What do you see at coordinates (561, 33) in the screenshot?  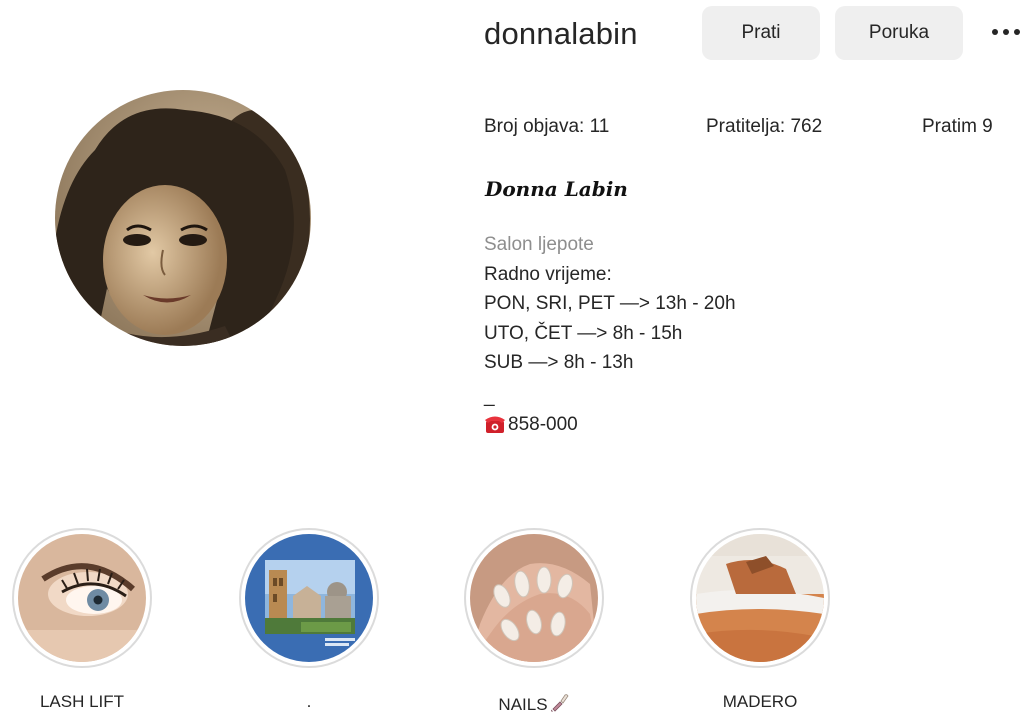 I see `profile-username: donnalabin` at bounding box center [561, 33].